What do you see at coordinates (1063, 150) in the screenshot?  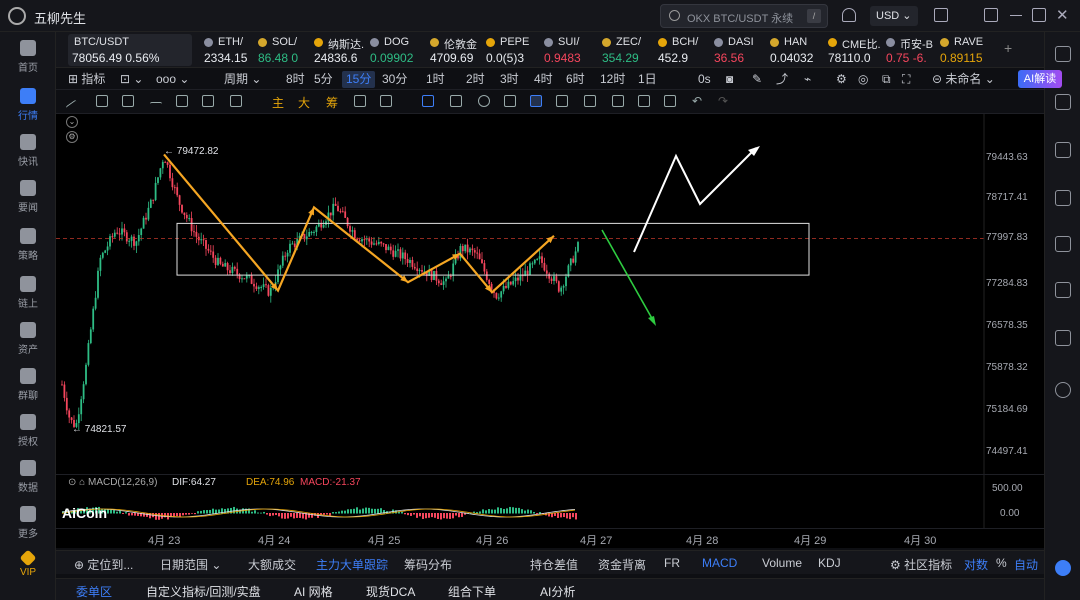 I see `list-icon` at bounding box center [1063, 150].